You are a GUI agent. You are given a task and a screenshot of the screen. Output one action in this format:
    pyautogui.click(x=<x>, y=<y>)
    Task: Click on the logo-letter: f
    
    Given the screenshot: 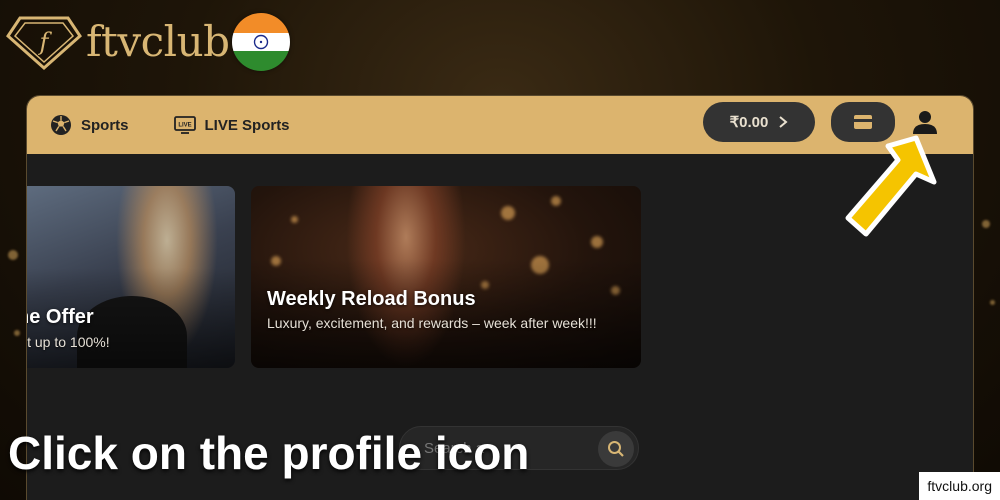 What is the action you would take?
    pyautogui.click(x=45, y=42)
    